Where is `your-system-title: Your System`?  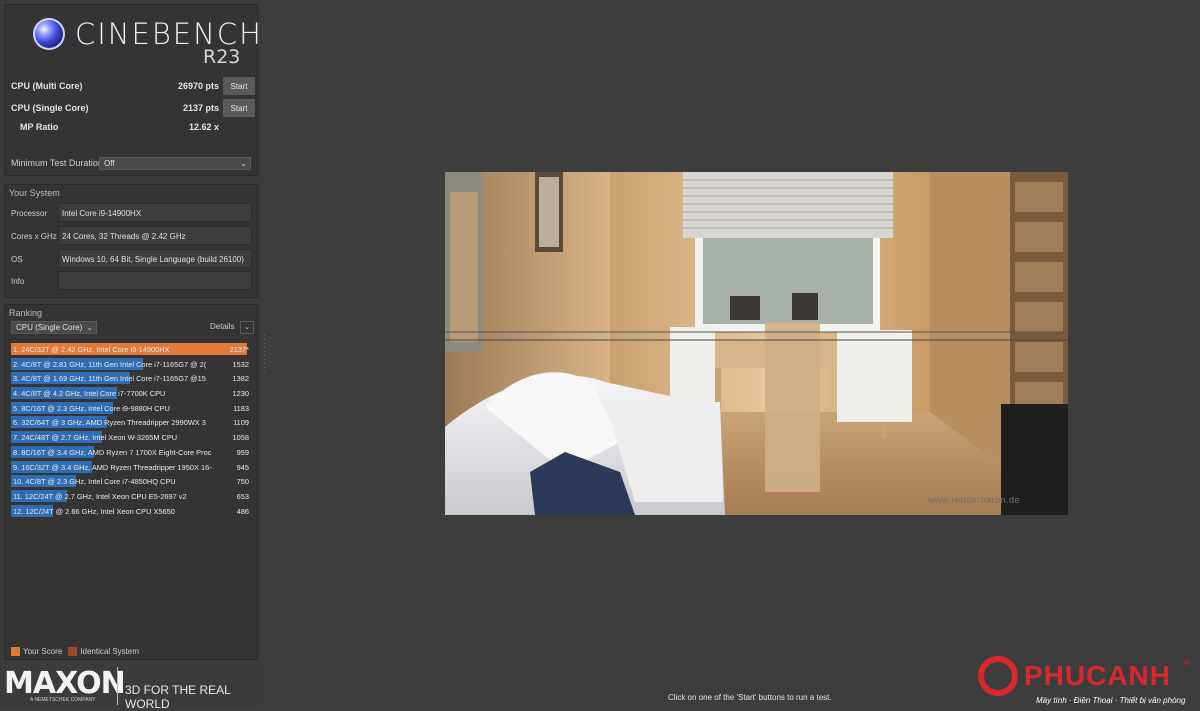 your-system-title: Your System is located at coordinates (34, 193).